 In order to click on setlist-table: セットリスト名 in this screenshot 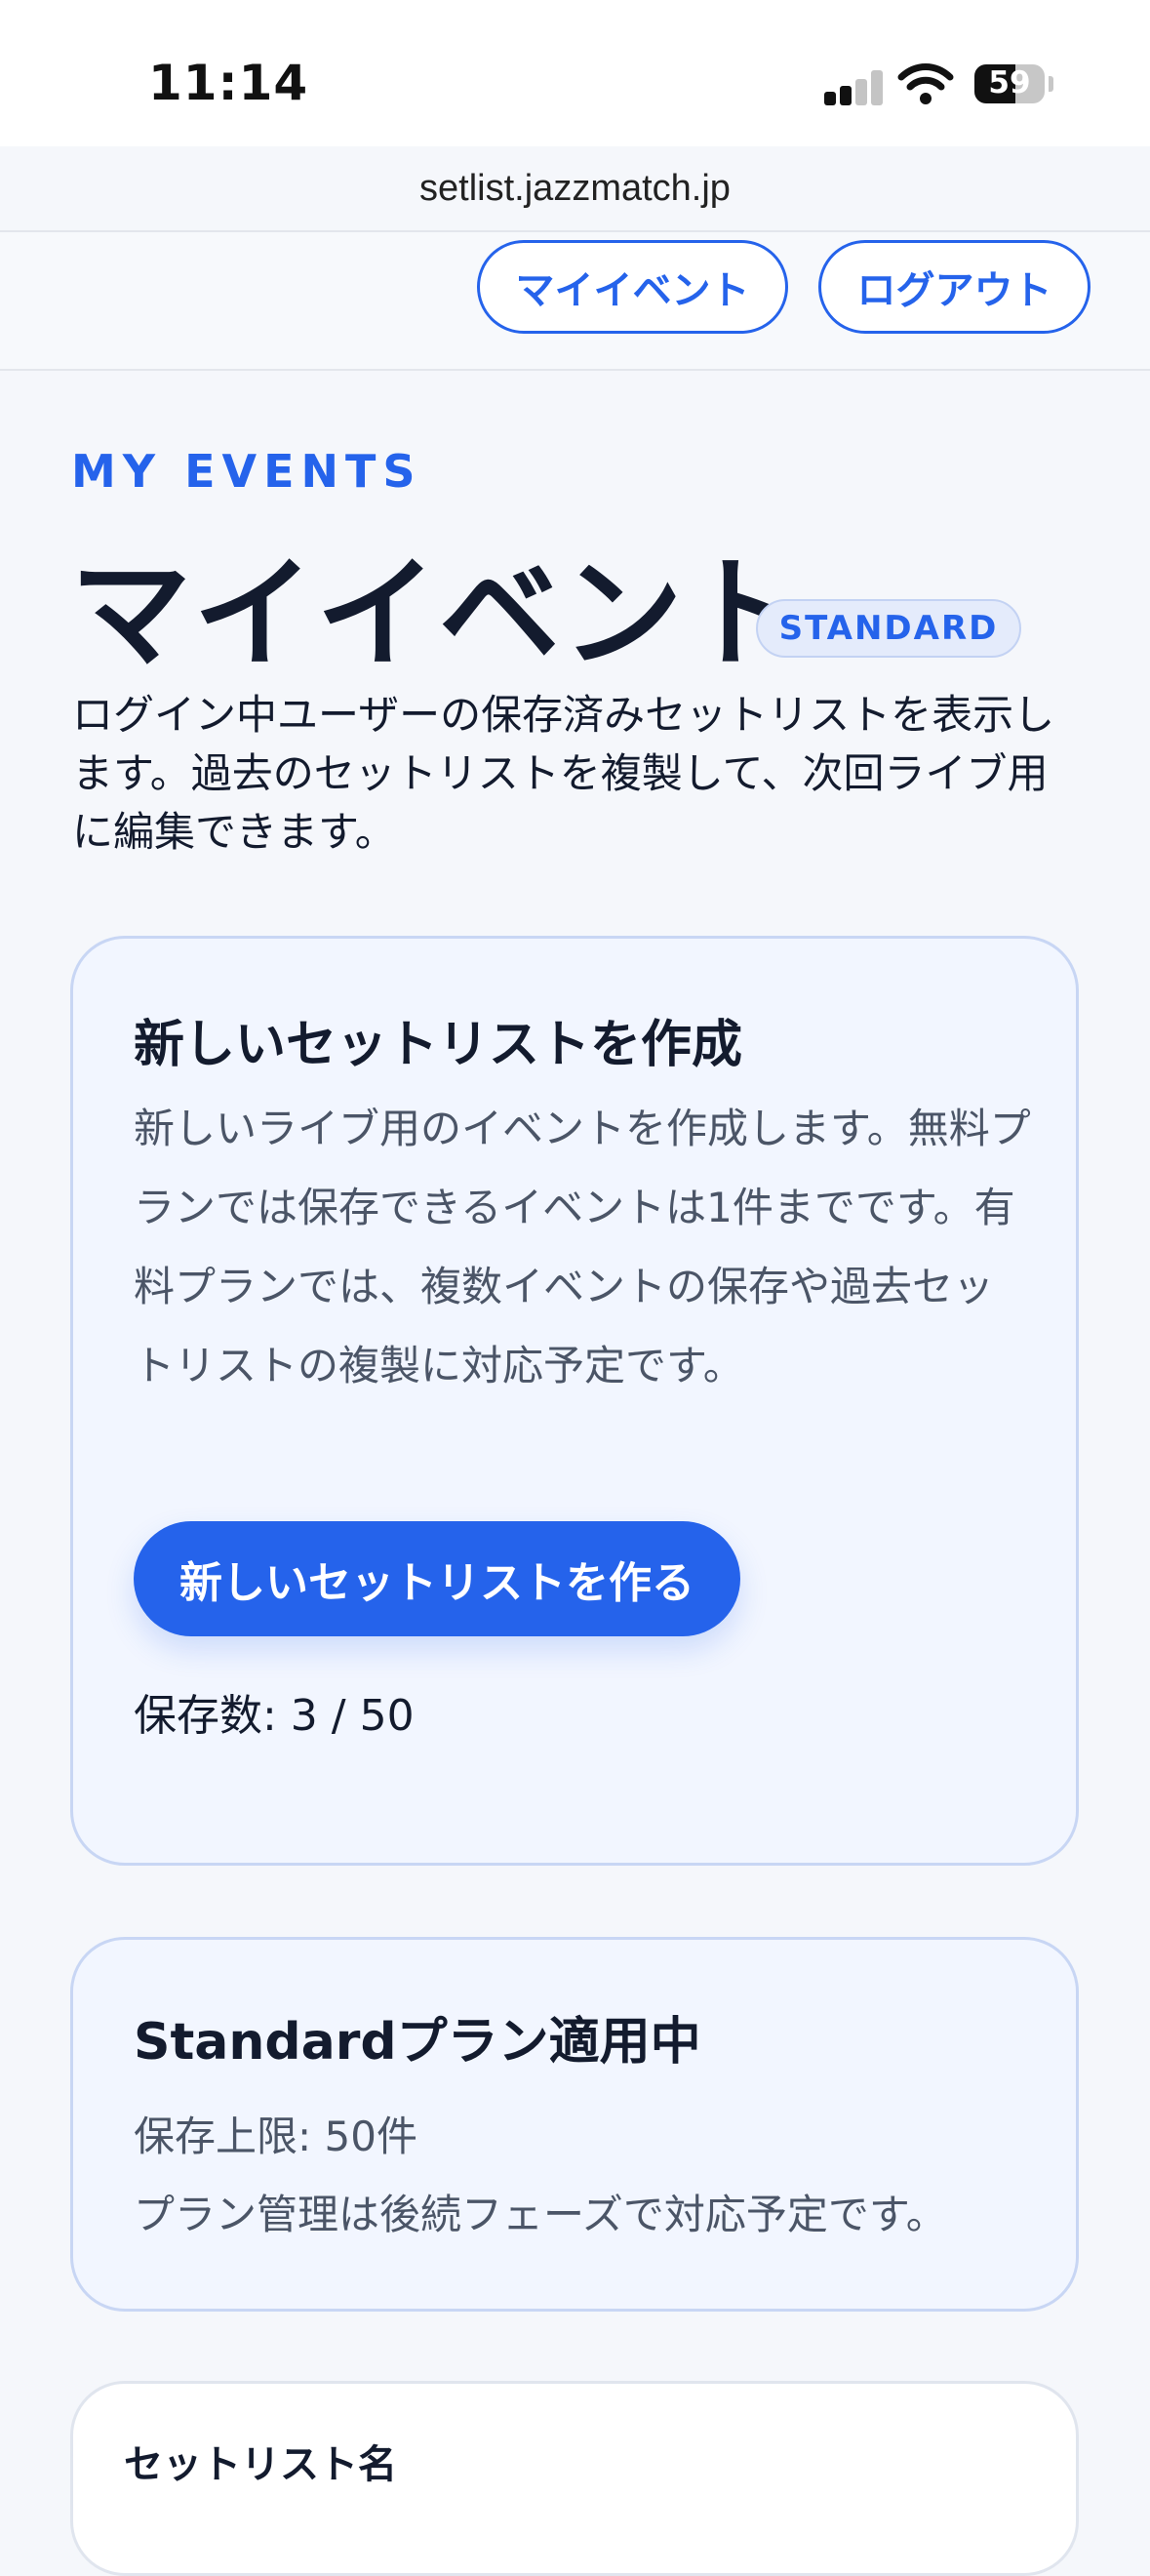, I will do `click(574, 2478)`.